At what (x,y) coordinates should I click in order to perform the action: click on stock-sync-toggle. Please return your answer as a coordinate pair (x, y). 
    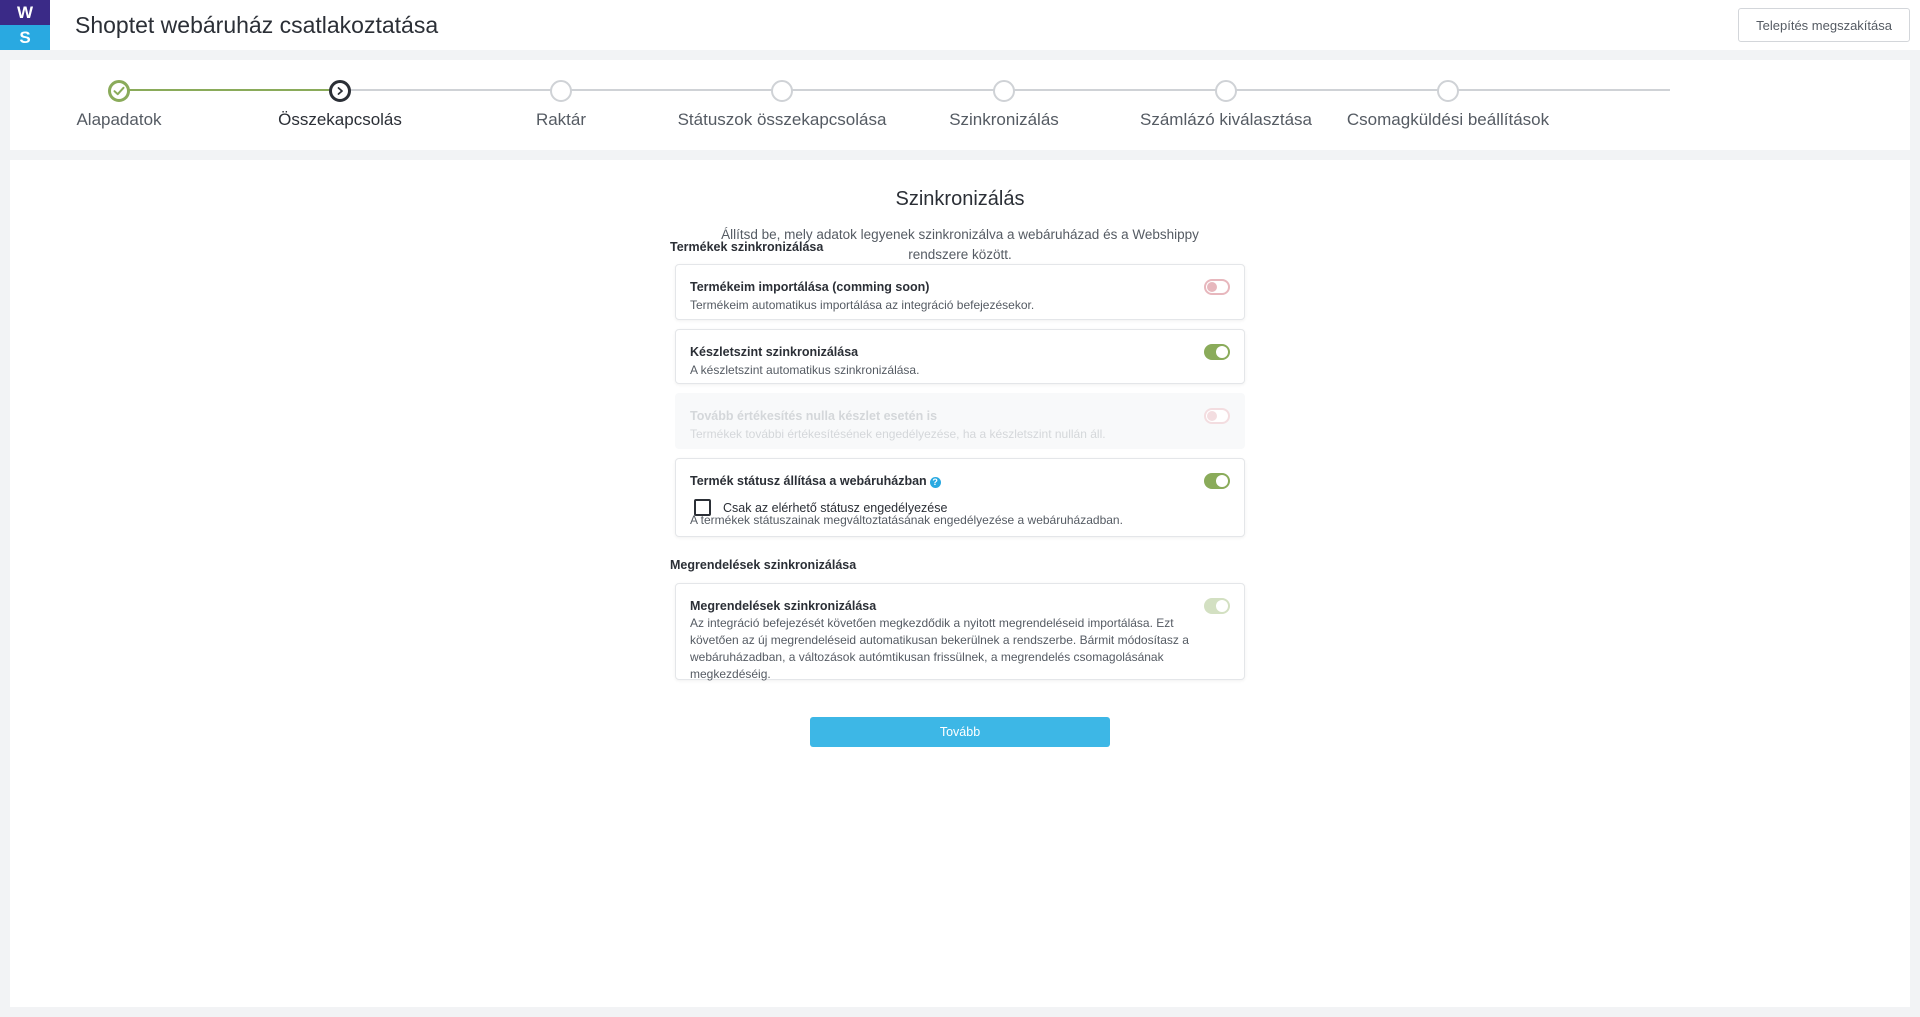
    Looking at the image, I should click on (1217, 352).